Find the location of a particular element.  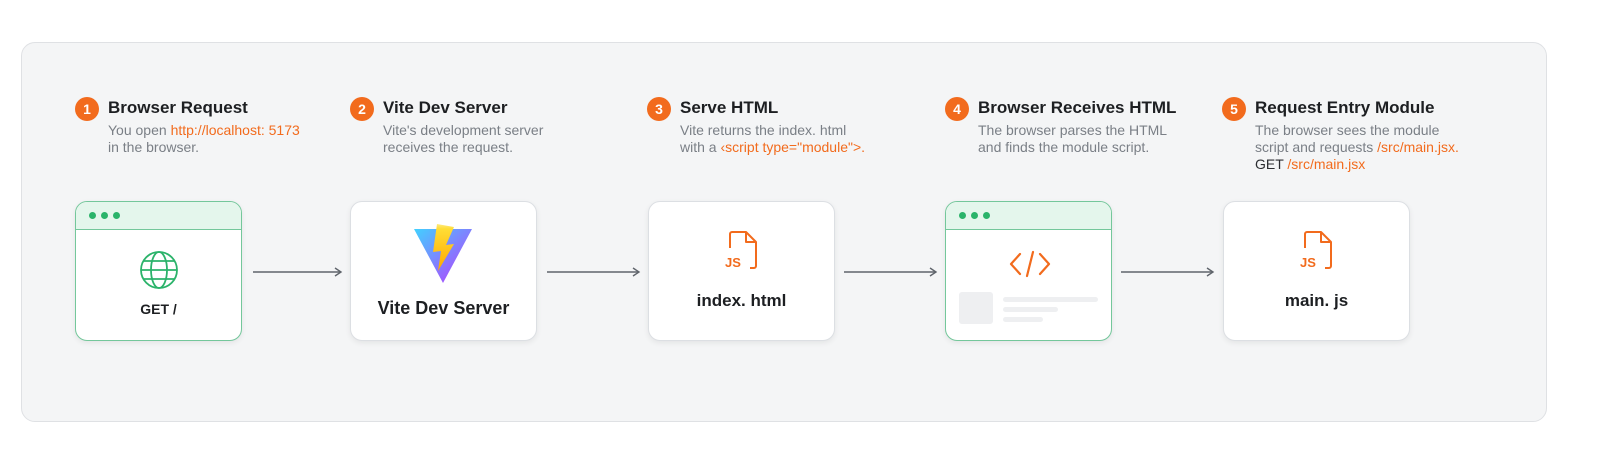

step-number-badge: 3 is located at coordinates (659, 109).